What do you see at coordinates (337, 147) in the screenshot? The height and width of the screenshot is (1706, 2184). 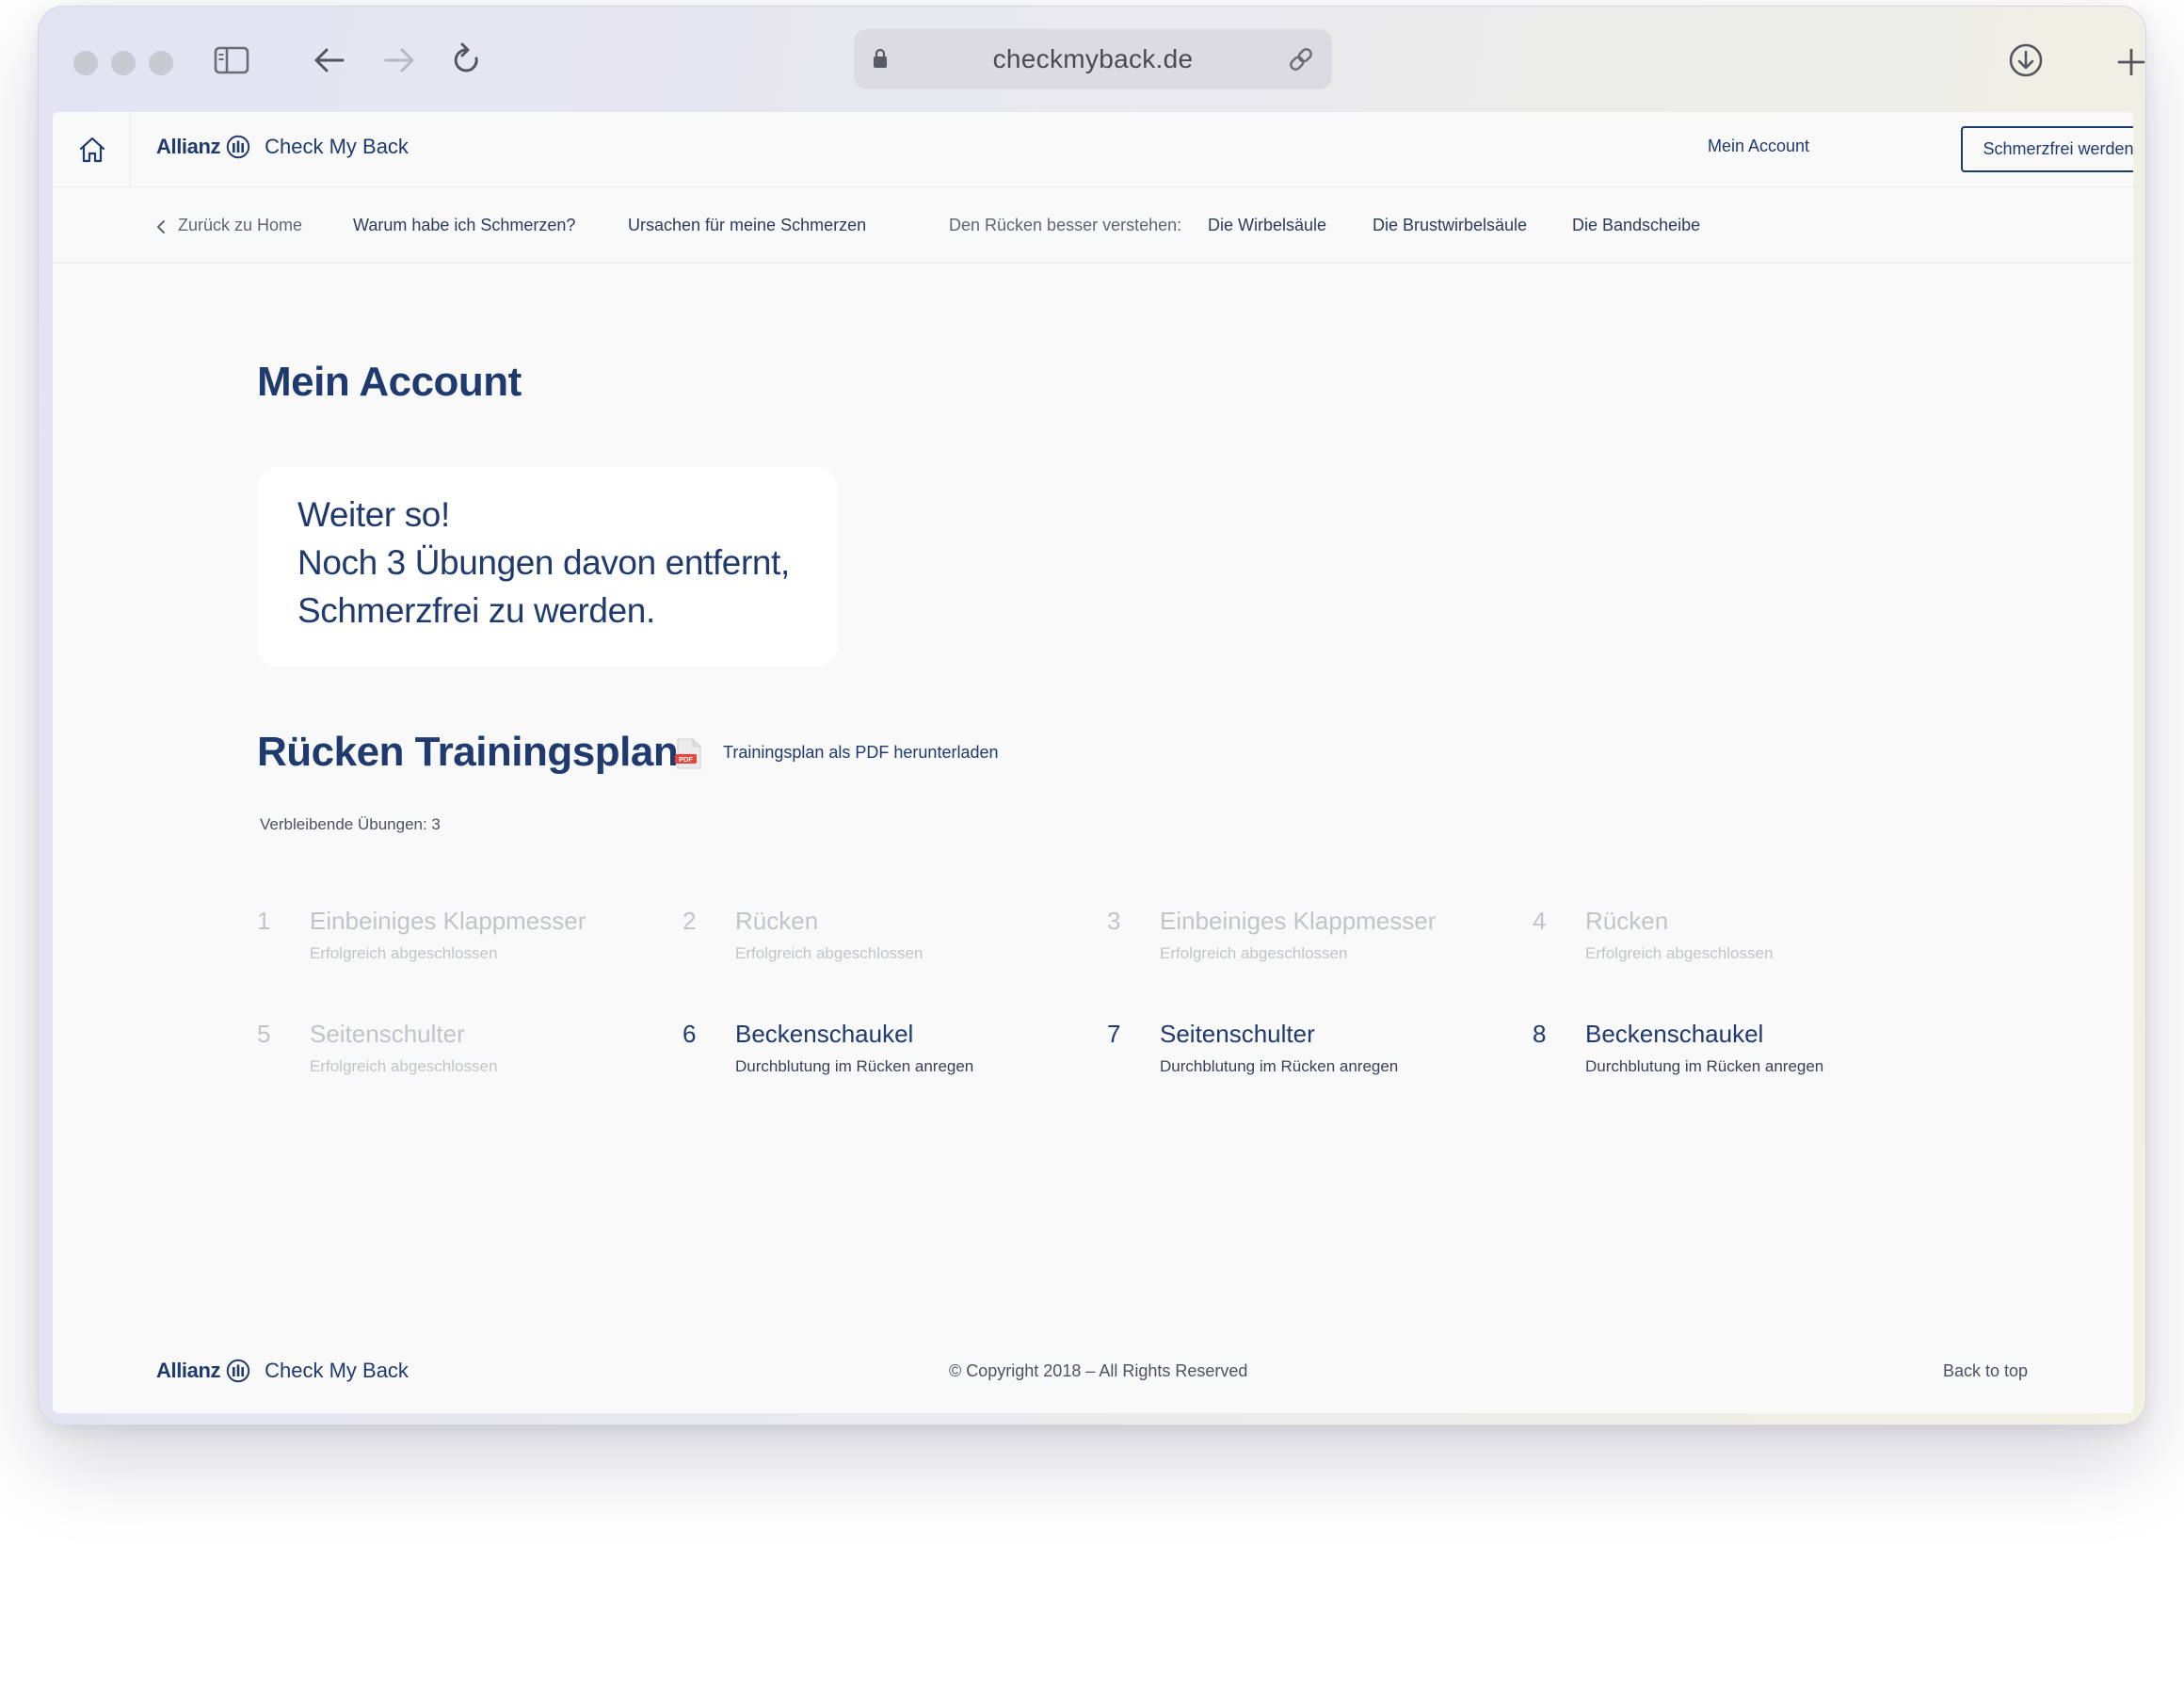 I see `product-name: Check My Back` at bounding box center [337, 147].